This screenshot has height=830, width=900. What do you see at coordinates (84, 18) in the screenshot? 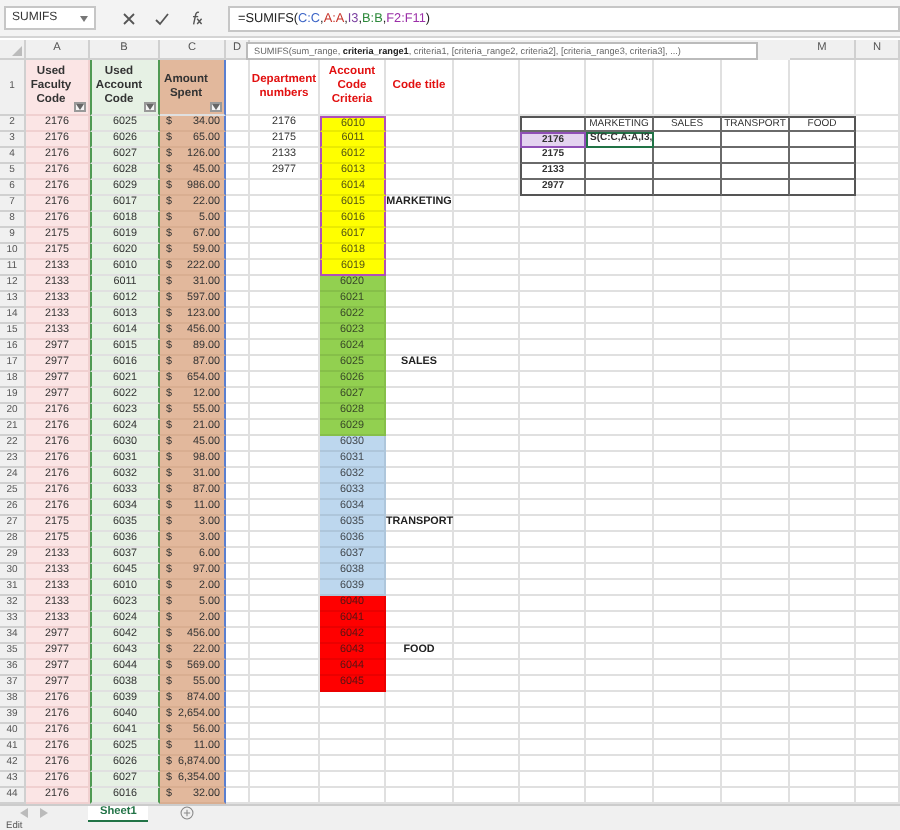
I see `caret-icon` at bounding box center [84, 18].